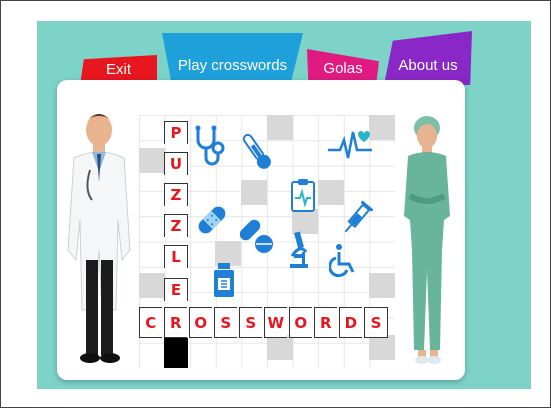 The image size is (551, 408). What do you see at coordinates (342, 261) in the screenshot?
I see `wheelchair-icon` at bounding box center [342, 261].